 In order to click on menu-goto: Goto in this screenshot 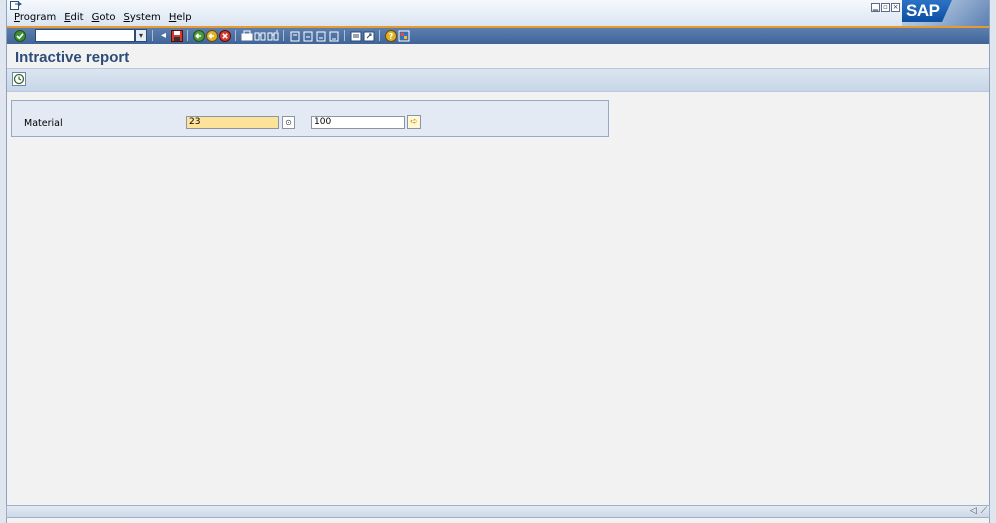, I will do `click(104, 17)`.